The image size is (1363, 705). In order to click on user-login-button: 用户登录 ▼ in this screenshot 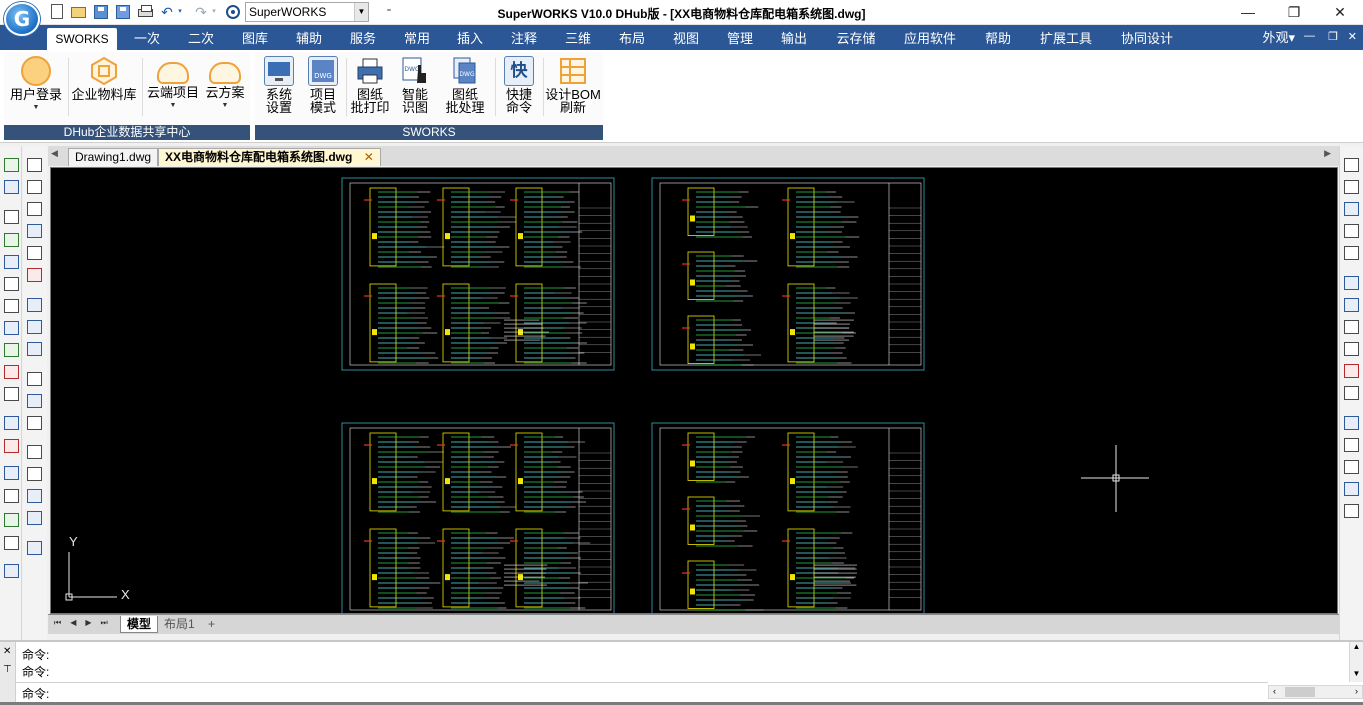, I will do `click(36, 85)`.